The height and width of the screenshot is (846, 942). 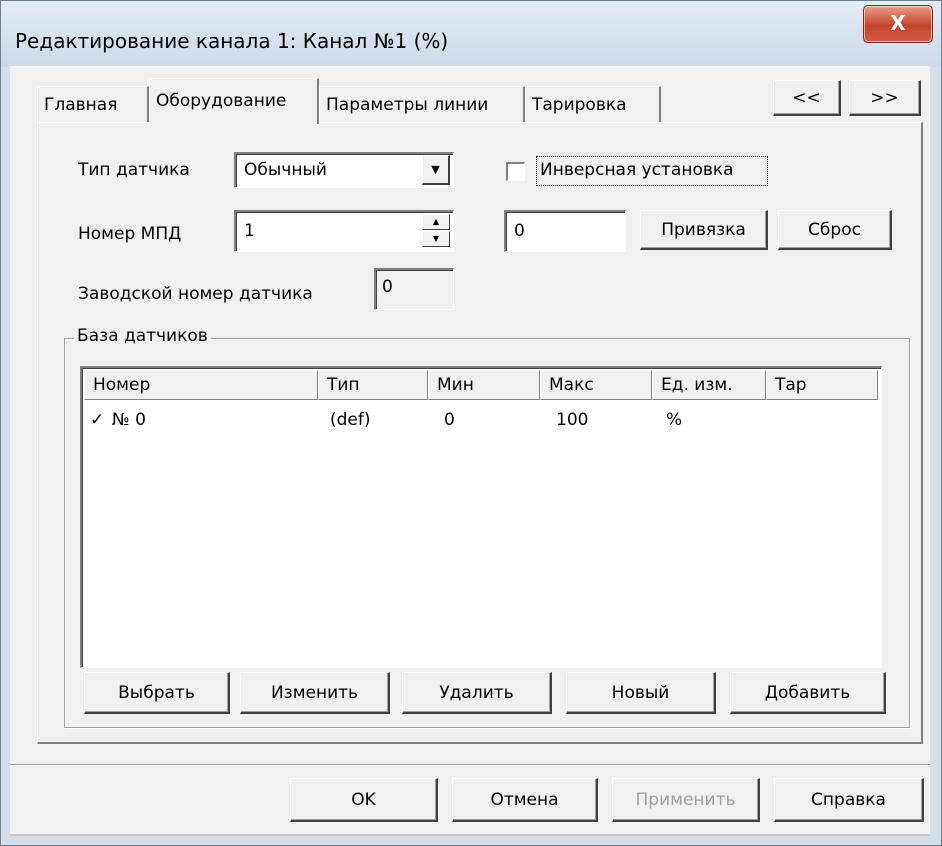 I want to click on tab-main-label: Главная, so click(x=81, y=105).